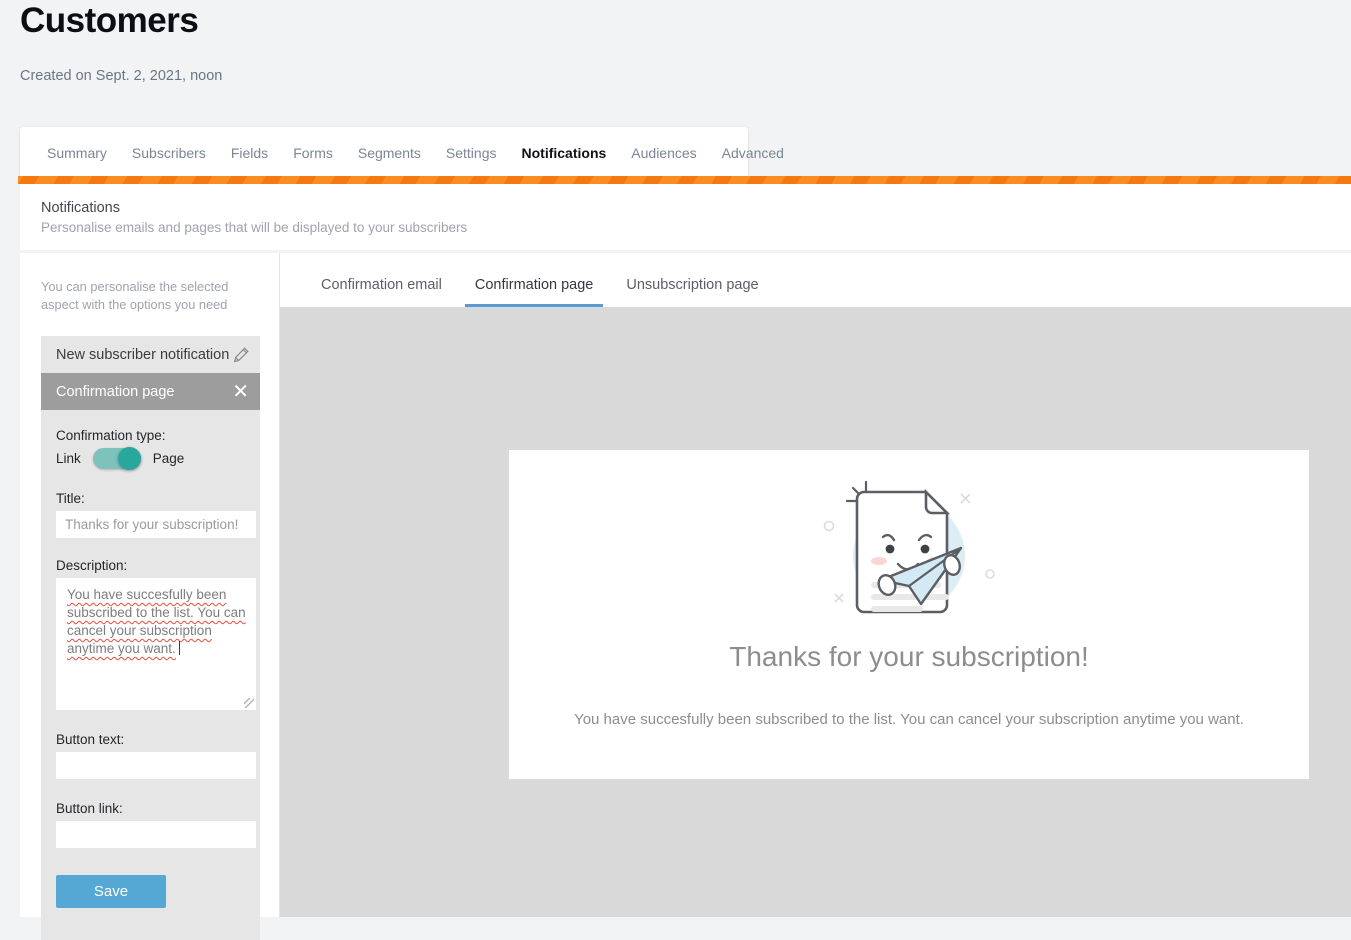 Image resolution: width=1351 pixels, height=940 pixels. I want to click on orange-striped-divider, so click(684, 180).